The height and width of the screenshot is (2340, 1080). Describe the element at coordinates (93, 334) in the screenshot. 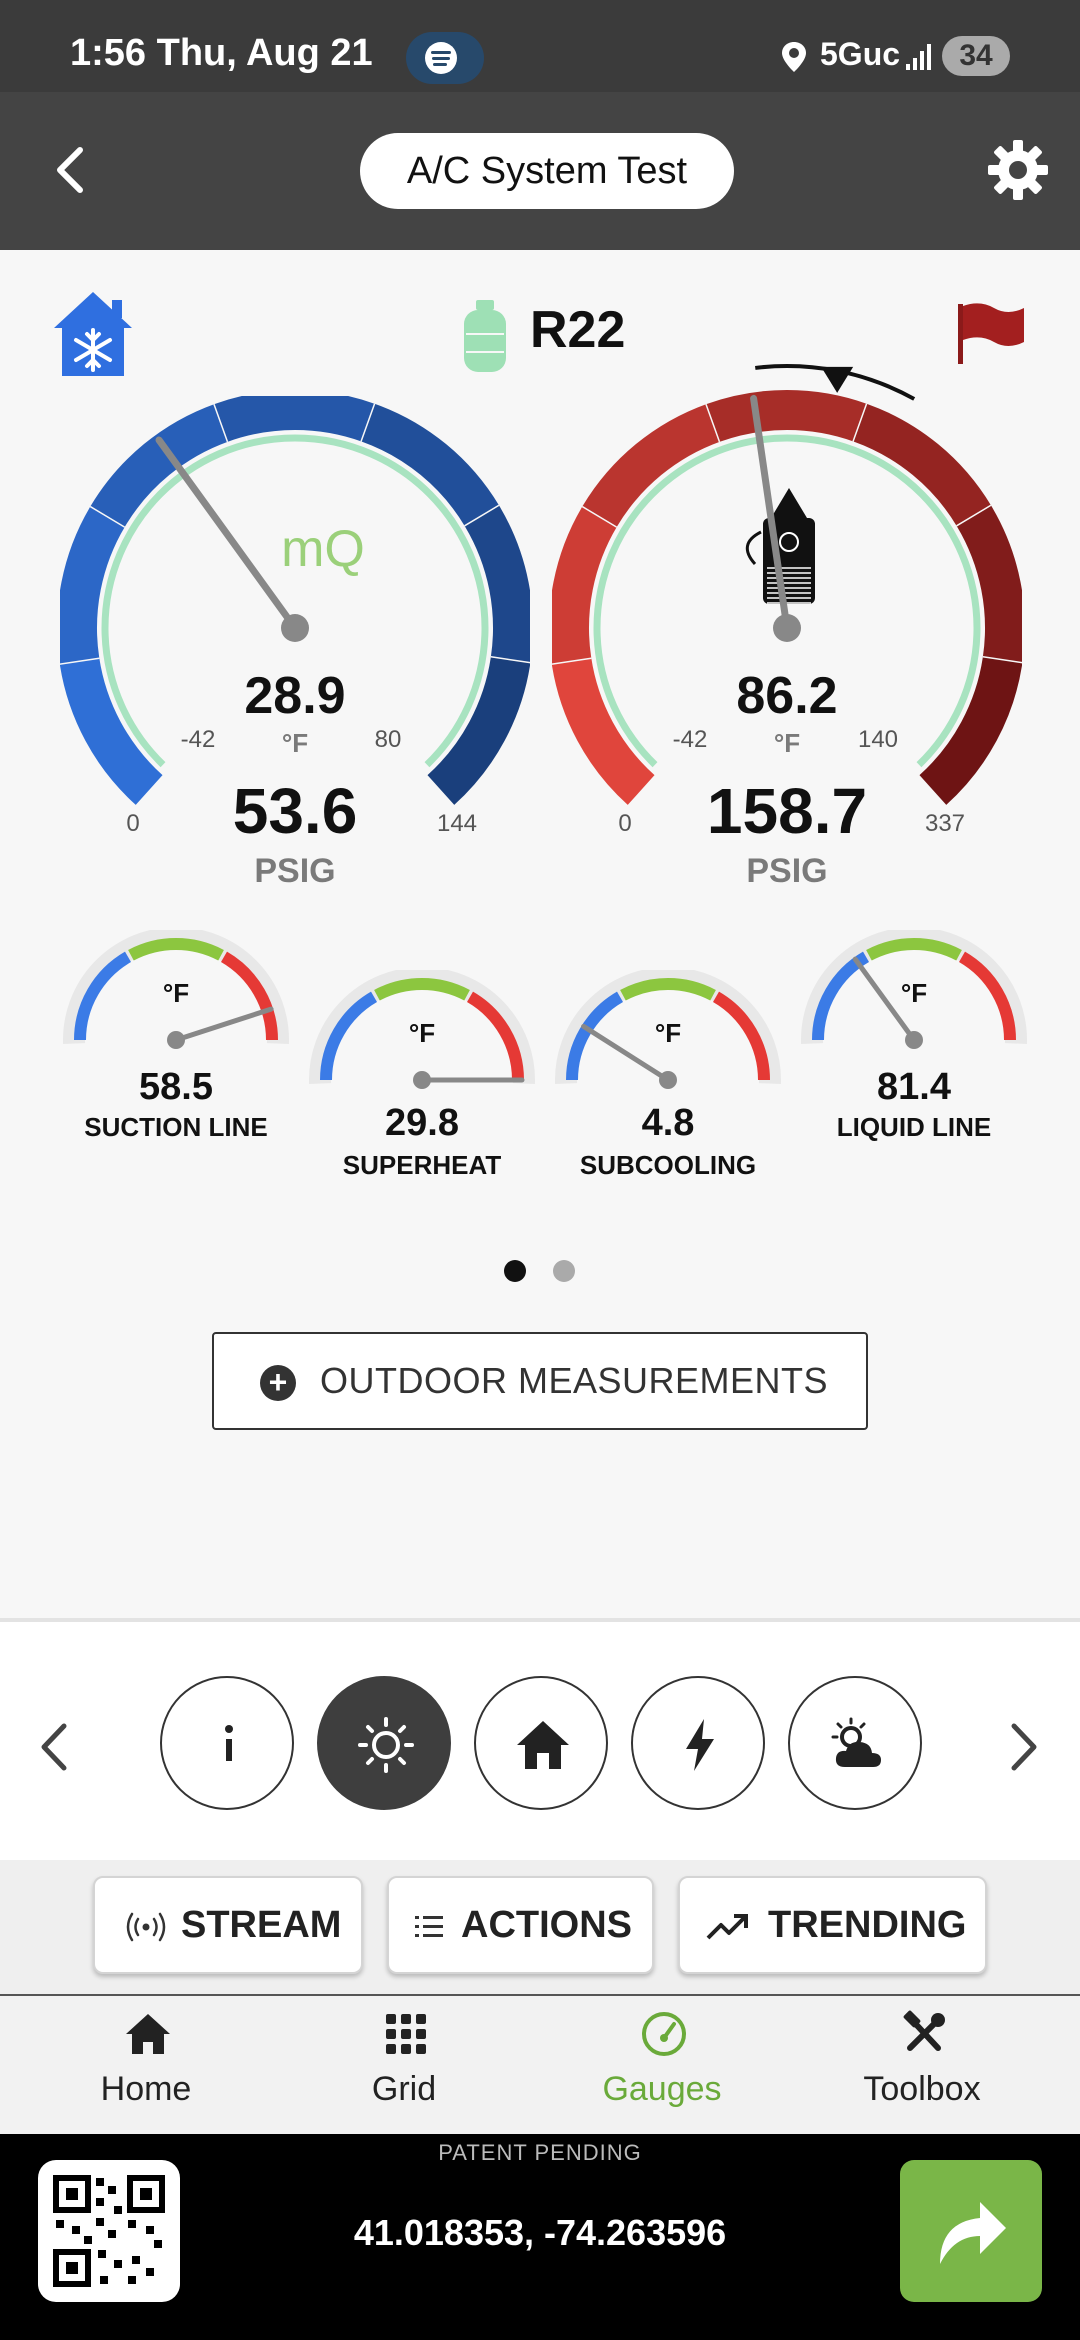

I see `cooling-mode-icon` at that location.